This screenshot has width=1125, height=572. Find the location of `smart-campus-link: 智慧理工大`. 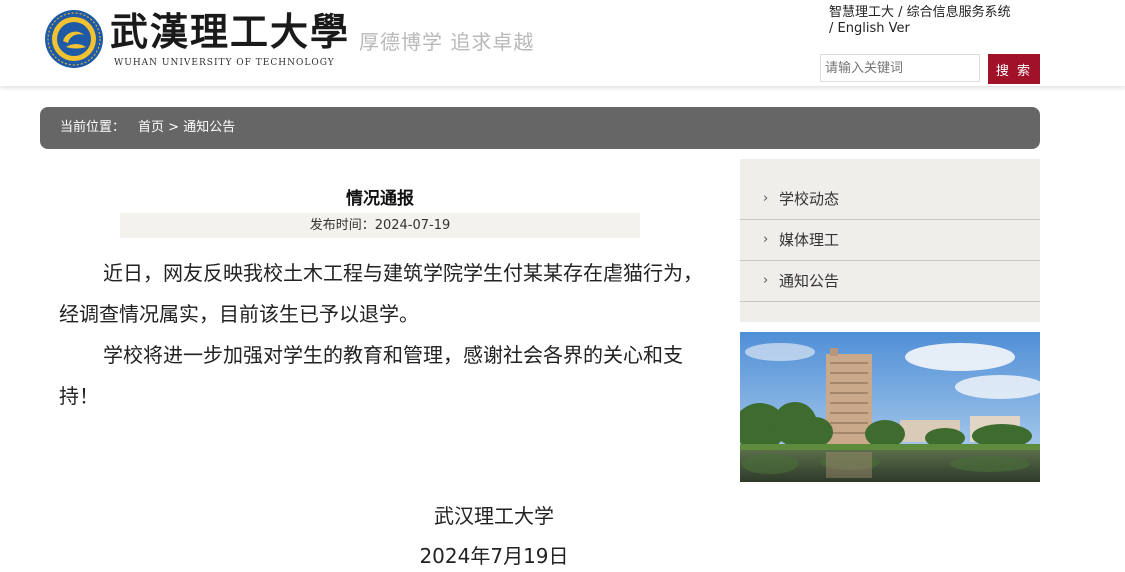

smart-campus-link: 智慧理工大 is located at coordinates (861, 12).